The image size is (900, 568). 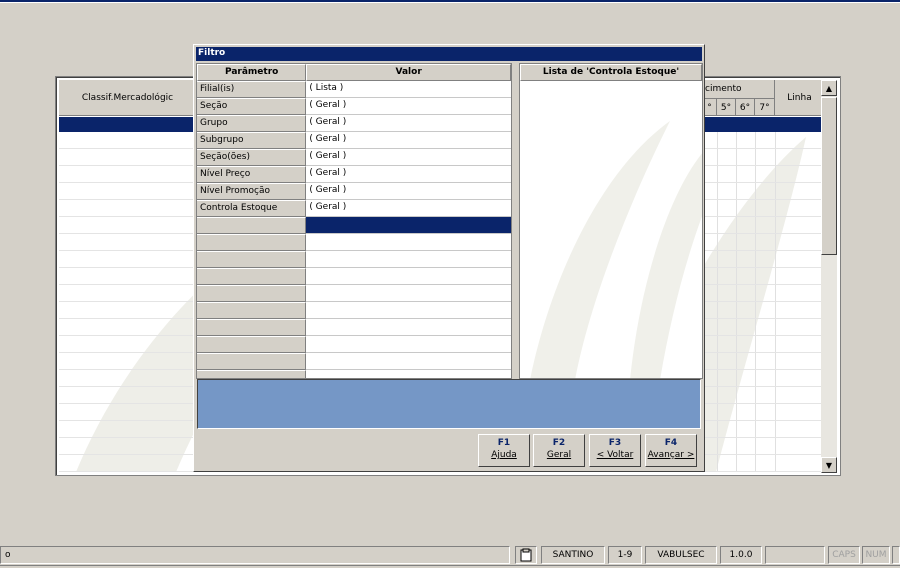 What do you see at coordinates (559, 455) in the screenshot?
I see `button-label: Geral` at bounding box center [559, 455].